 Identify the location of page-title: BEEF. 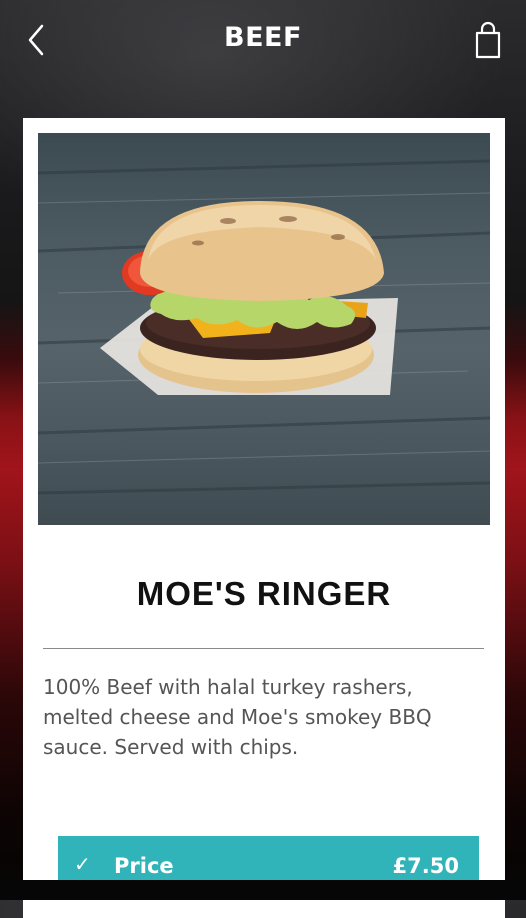
(263, 37).